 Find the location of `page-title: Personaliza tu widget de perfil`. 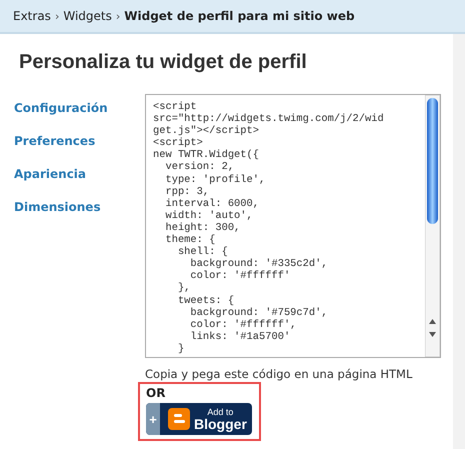

page-title: Personaliza tu widget de perfil is located at coordinates (163, 62).